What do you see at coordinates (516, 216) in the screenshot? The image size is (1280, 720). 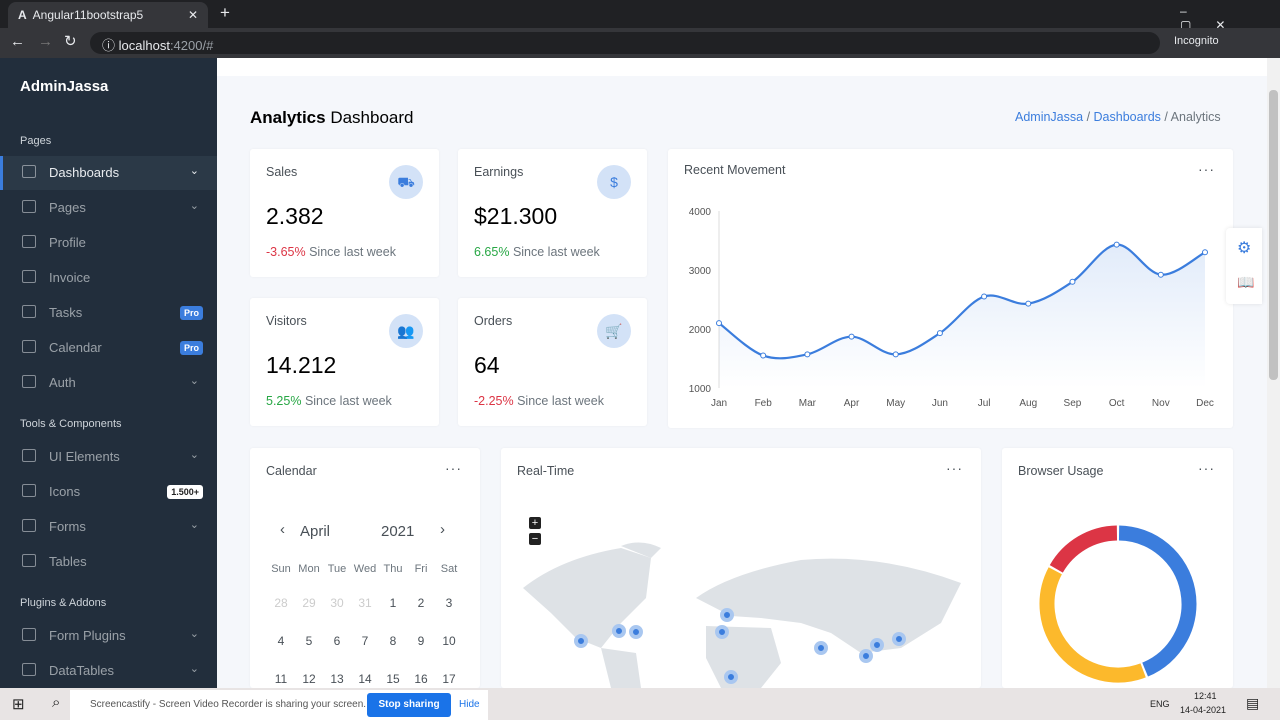 I see `stat-value: $21.300` at bounding box center [516, 216].